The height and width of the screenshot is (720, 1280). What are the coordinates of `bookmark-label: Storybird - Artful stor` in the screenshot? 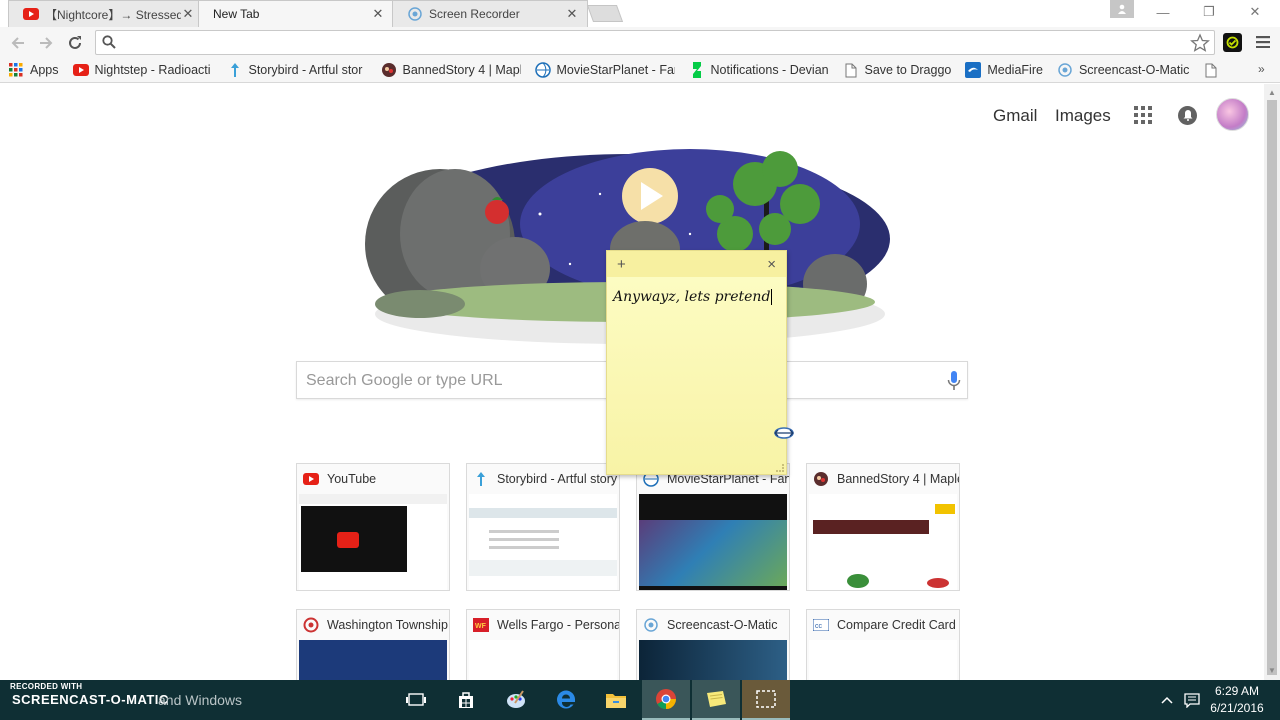 It's located at (305, 70).